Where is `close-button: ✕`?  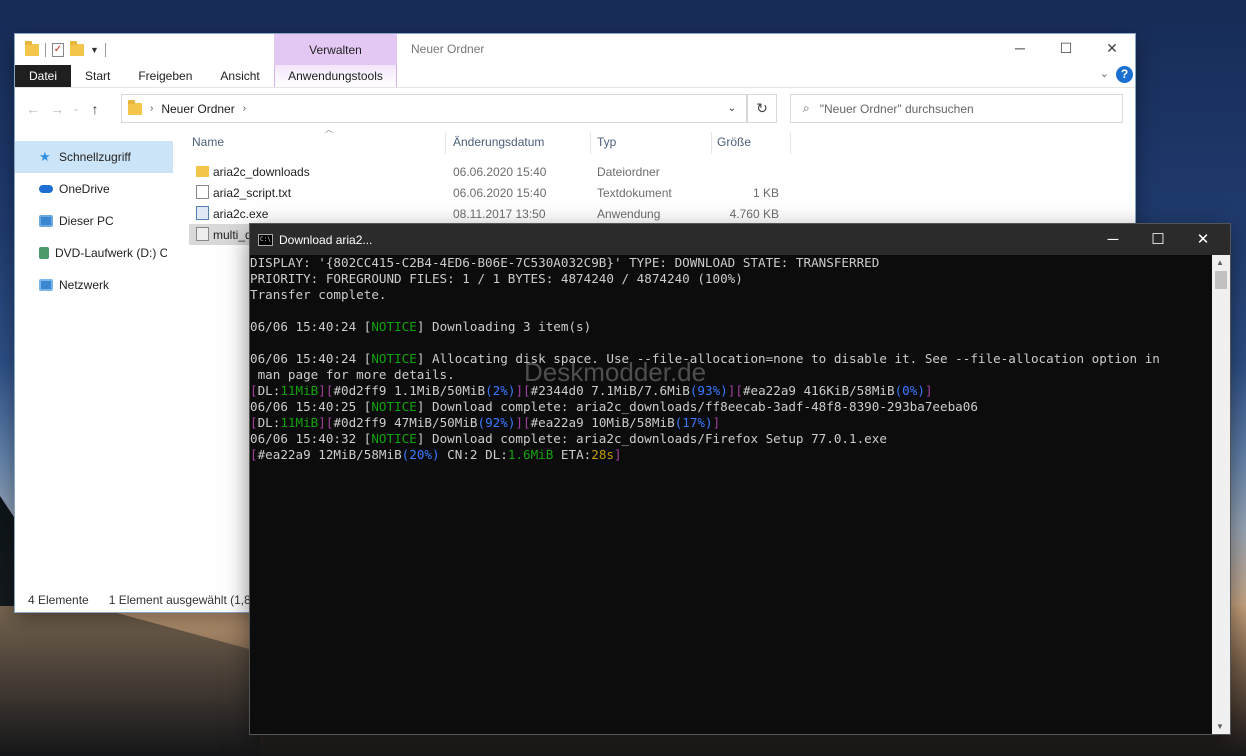 close-button: ✕ is located at coordinates (1112, 48).